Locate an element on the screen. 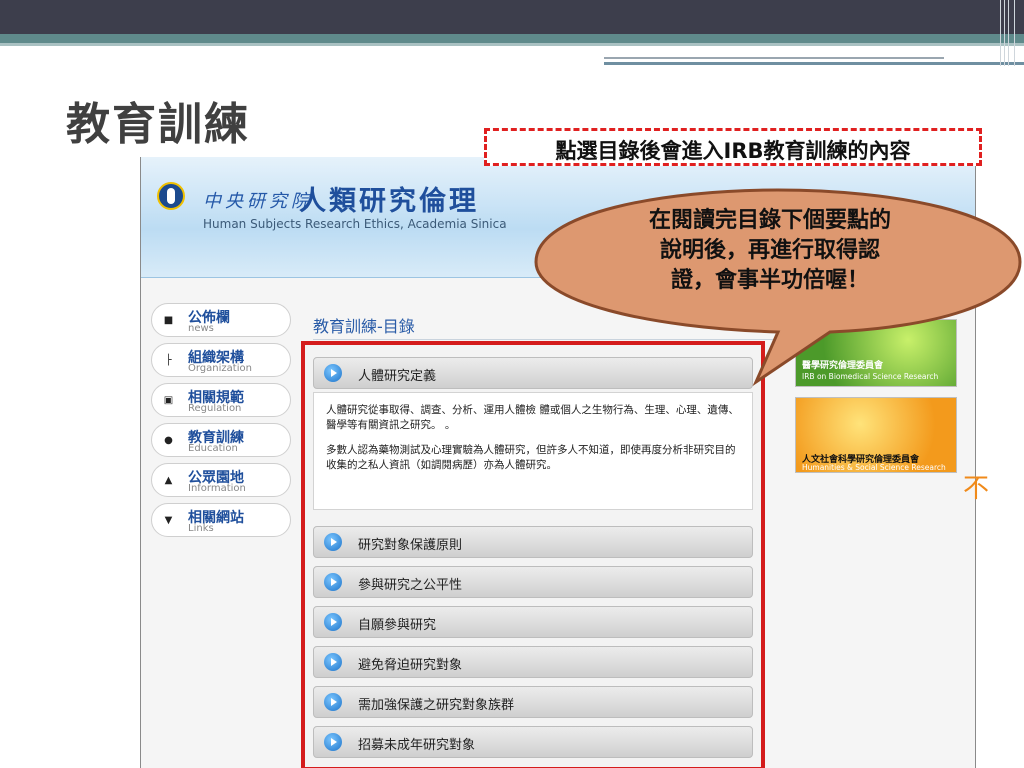 Image resolution: width=1024 pixels, height=768 pixels. sidebar-item-regulation: ▣ 相關規範 Regulation is located at coordinates (221, 400).